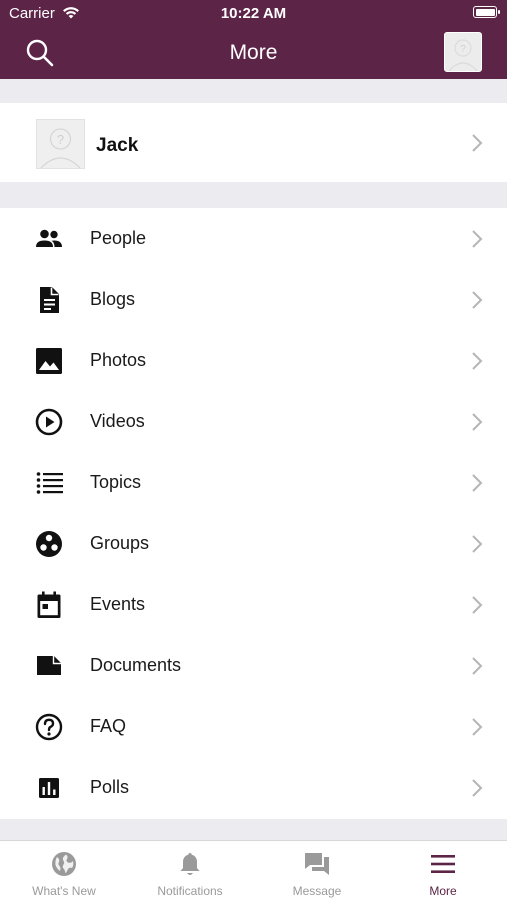 Image resolution: width=507 pixels, height=901 pixels. I want to click on tab-notifications: Notifications, so click(190, 871).